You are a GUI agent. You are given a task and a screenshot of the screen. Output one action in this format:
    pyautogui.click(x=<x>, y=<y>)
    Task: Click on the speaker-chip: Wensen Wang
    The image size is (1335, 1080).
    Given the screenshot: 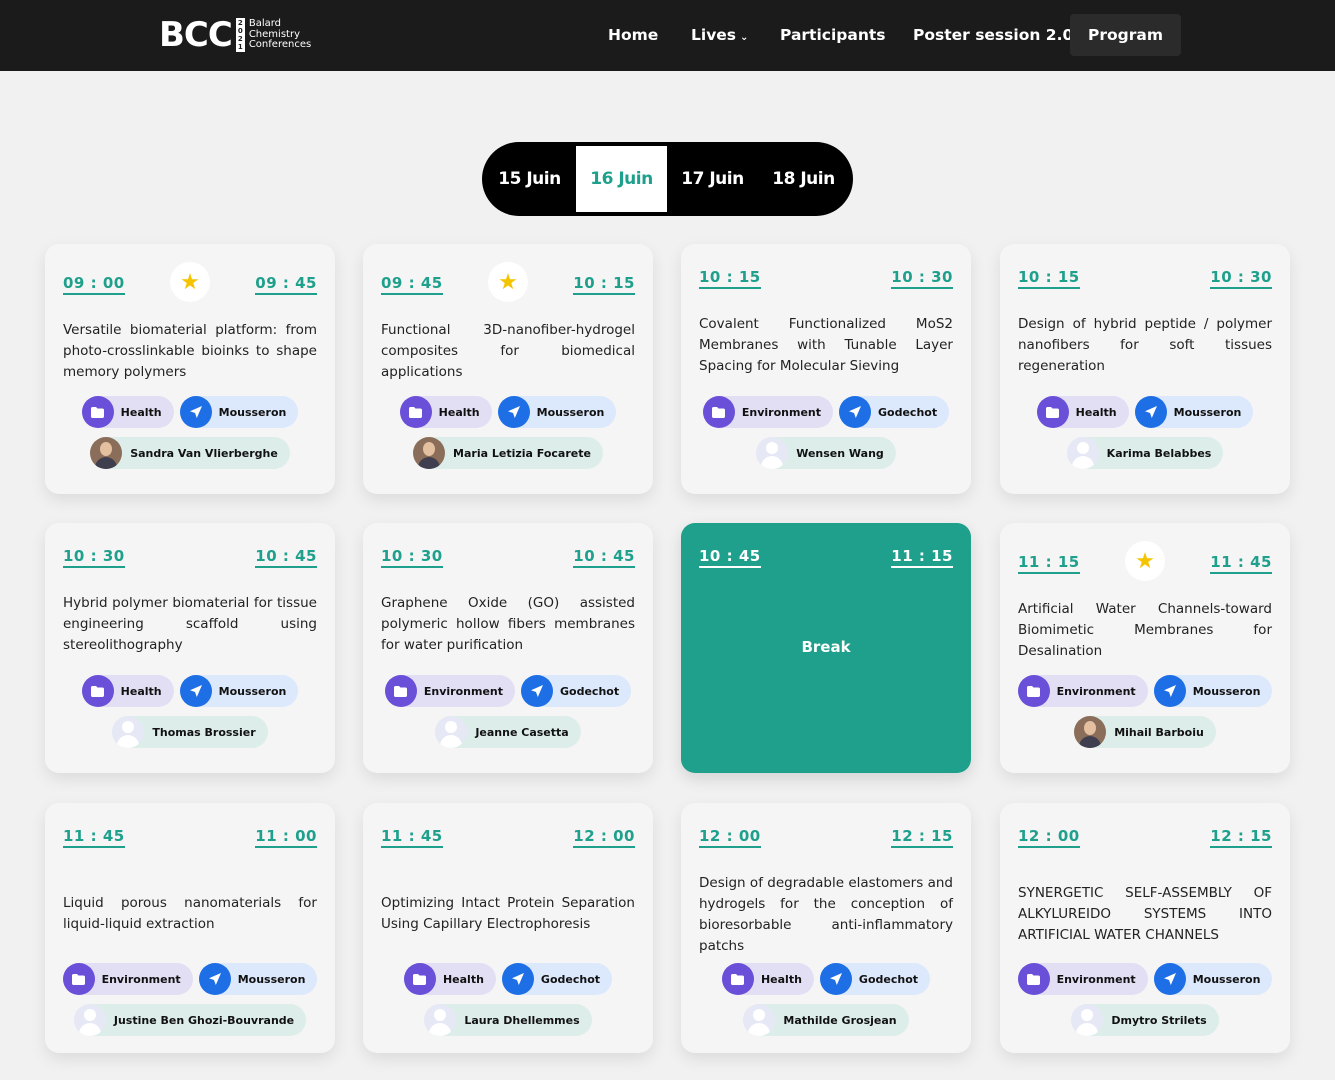 What is the action you would take?
    pyautogui.click(x=826, y=453)
    